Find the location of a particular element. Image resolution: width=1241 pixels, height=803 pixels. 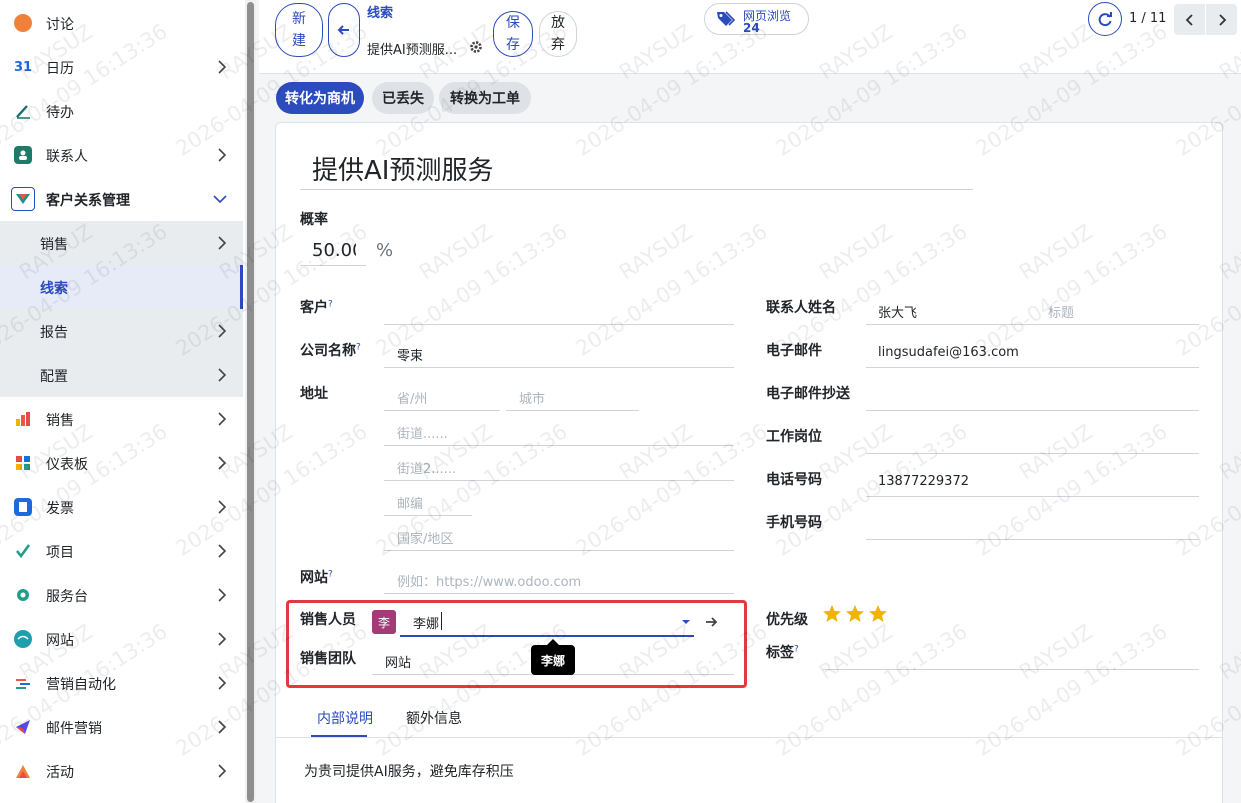

state-input: 省/州 is located at coordinates (412, 397).